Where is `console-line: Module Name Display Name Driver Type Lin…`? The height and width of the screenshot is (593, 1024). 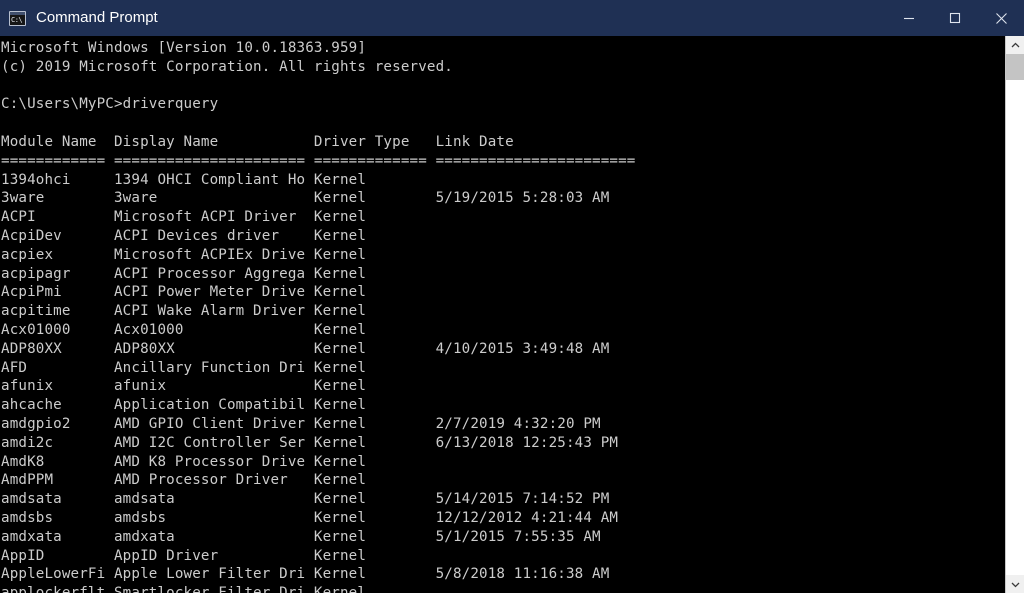 console-line: Module Name Display Name Driver Type Lin… is located at coordinates (257, 141).